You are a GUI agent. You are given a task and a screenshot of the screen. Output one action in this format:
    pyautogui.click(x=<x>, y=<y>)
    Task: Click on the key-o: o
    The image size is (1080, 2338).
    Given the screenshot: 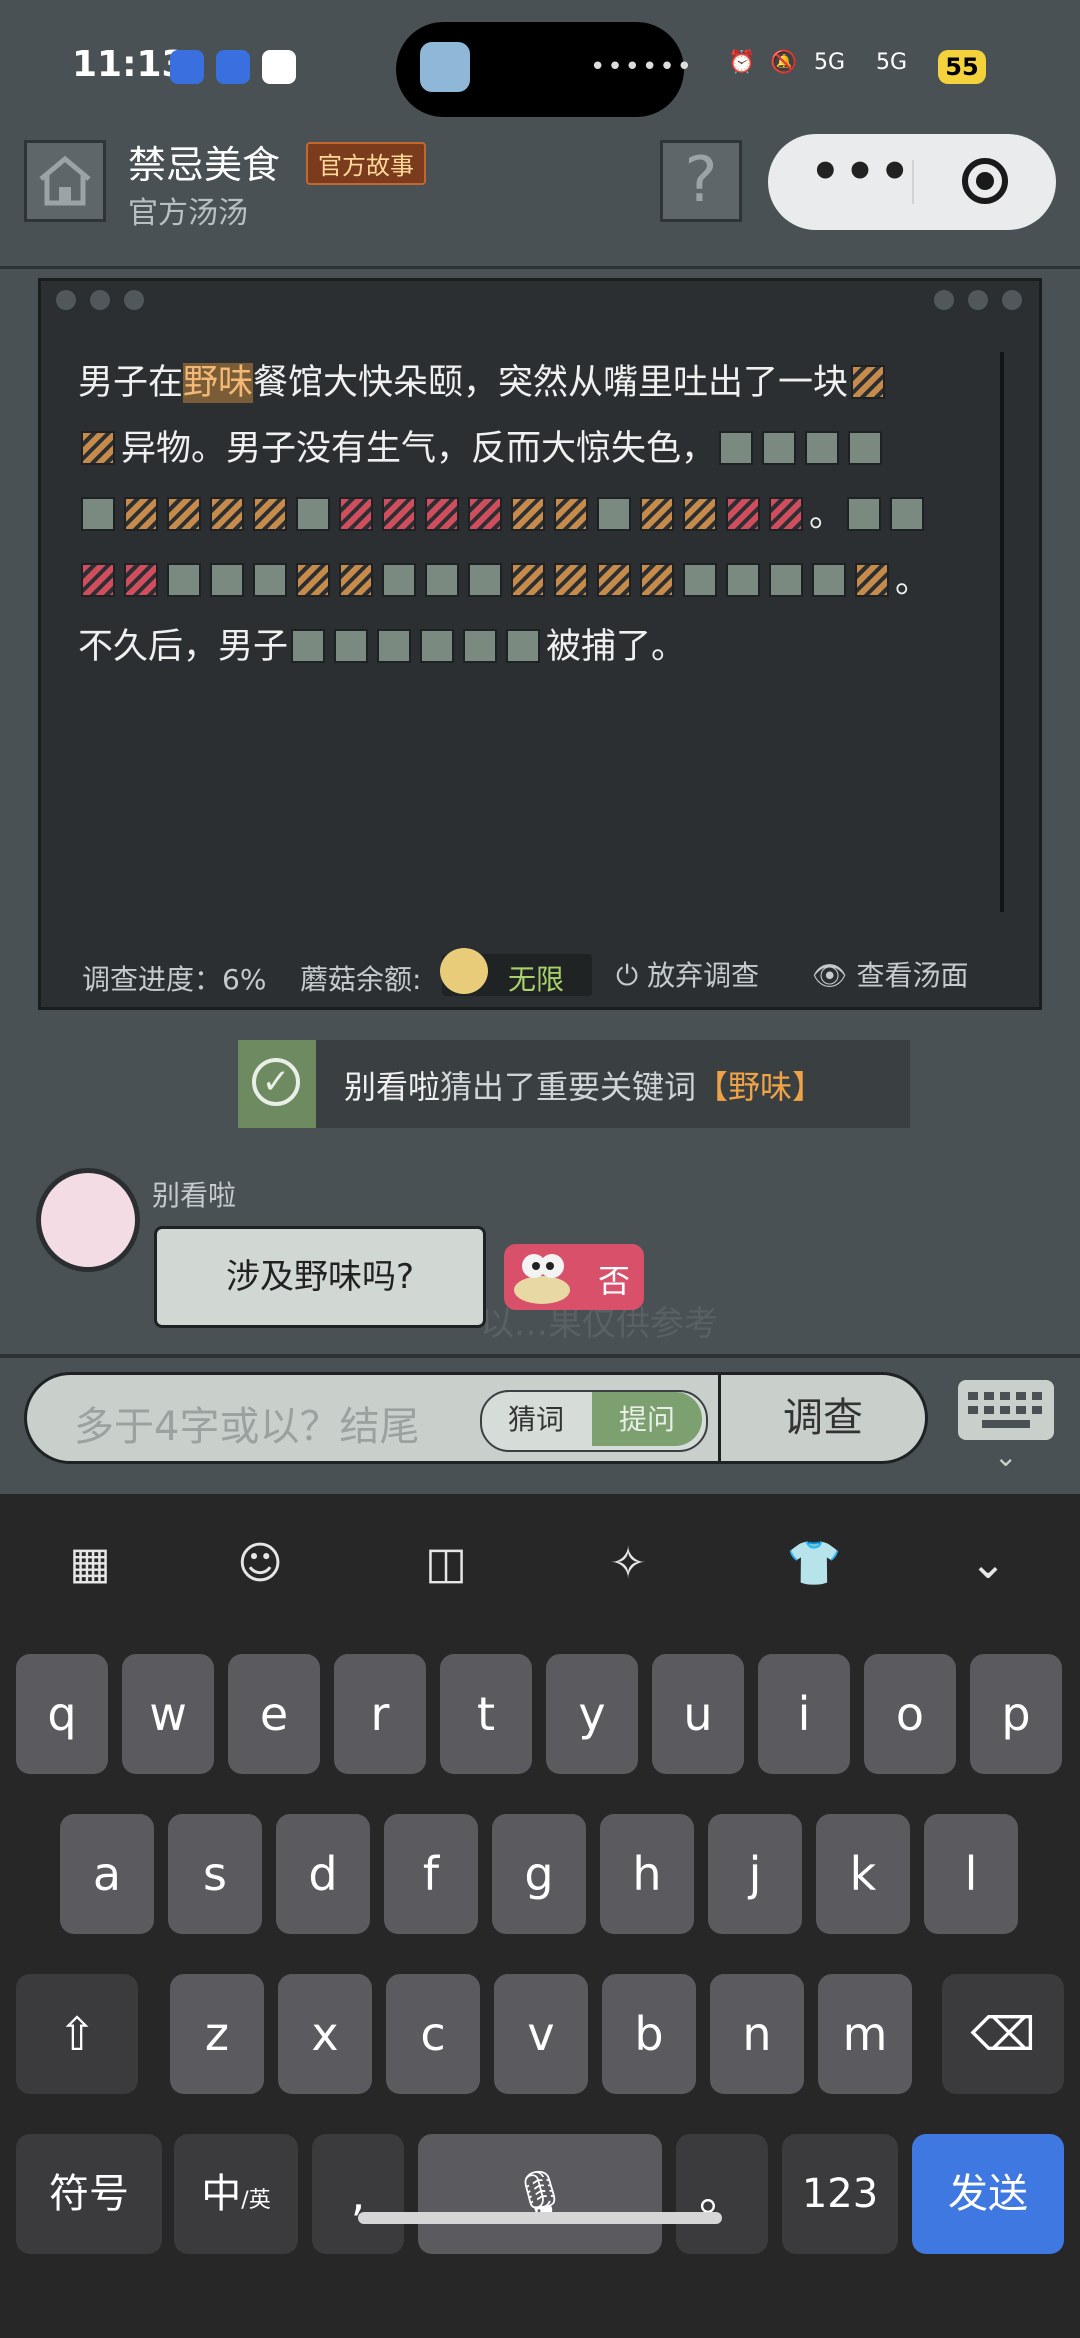 What is the action you would take?
    pyautogui.click(x=910, y=1714)
    